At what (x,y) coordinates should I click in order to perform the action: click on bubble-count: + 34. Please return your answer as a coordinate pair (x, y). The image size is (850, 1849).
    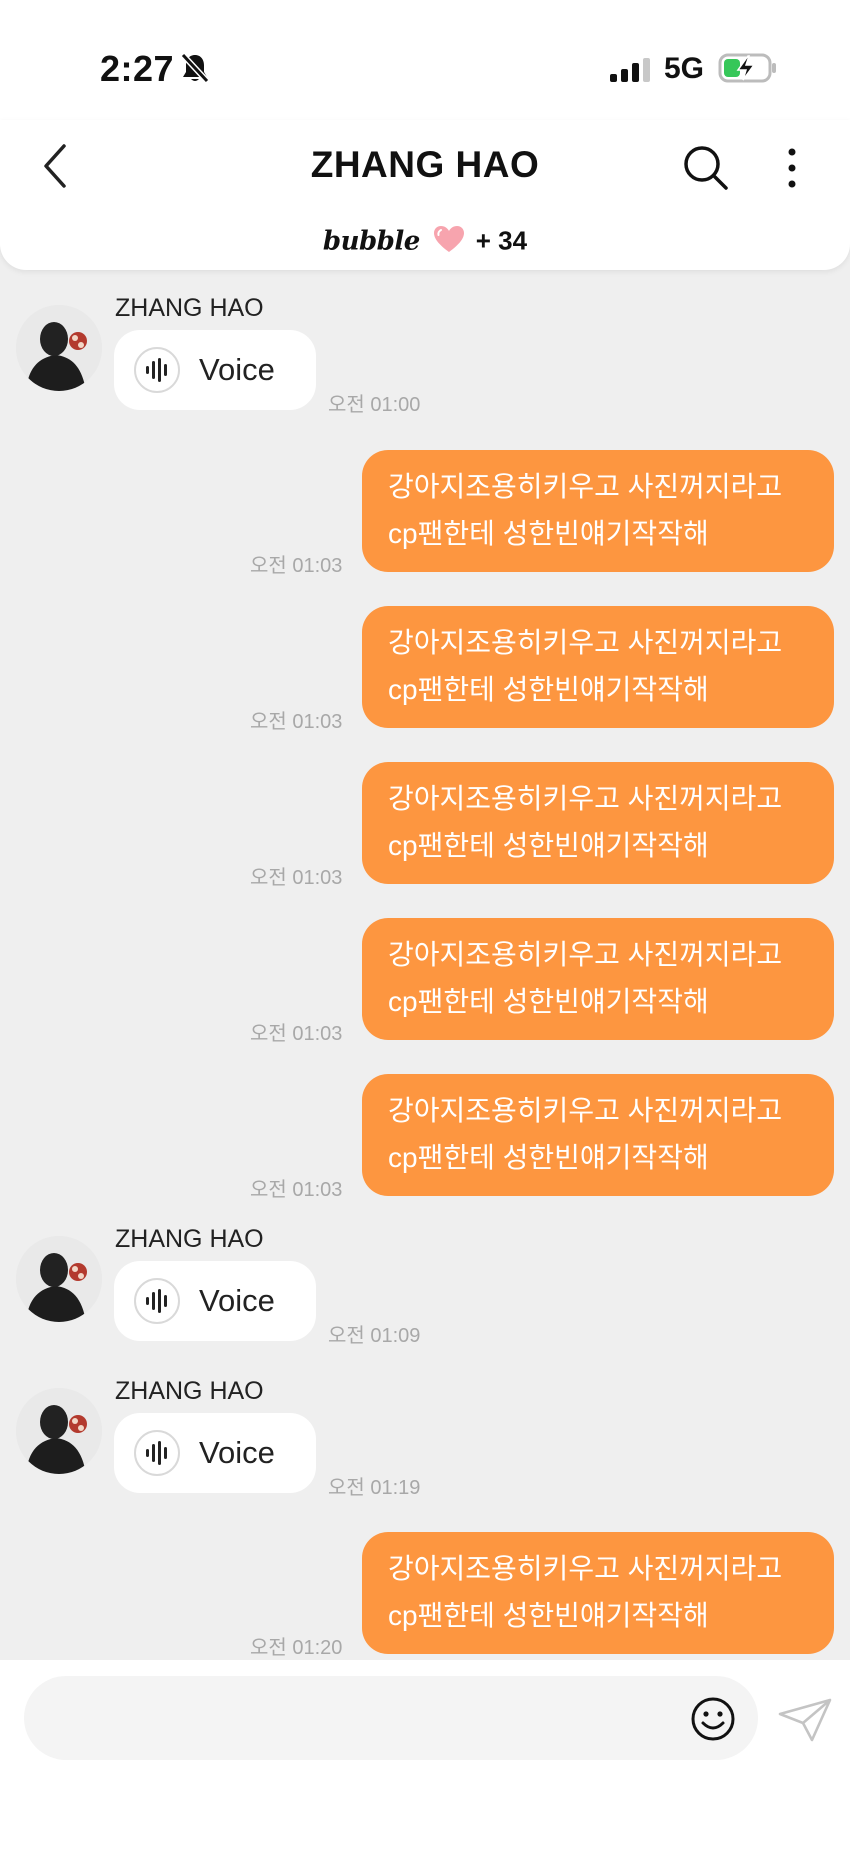
    Looking at the image, I should click on (501, 240).